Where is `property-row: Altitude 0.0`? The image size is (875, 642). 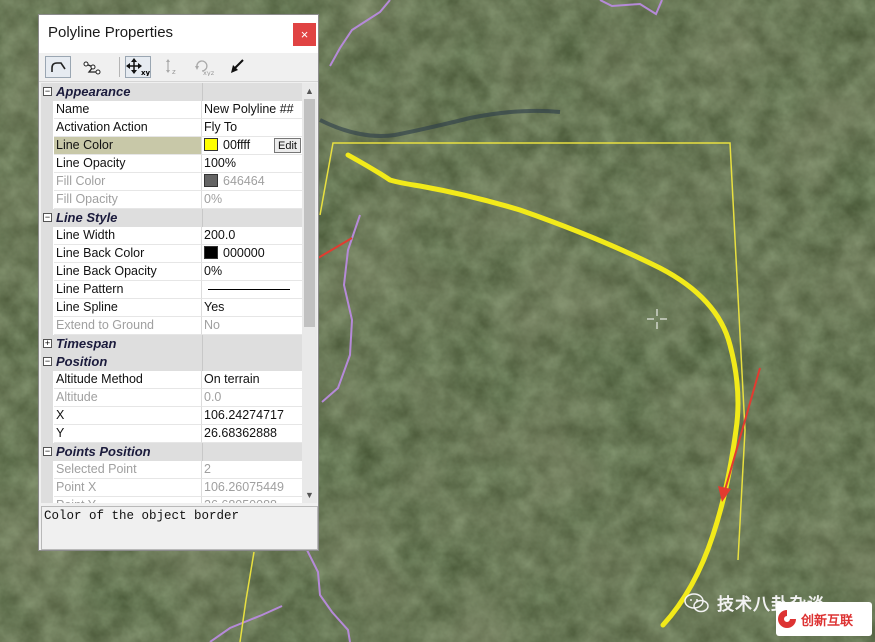
property-row: Altitude 0.0 is located at coordinates (171, 398).